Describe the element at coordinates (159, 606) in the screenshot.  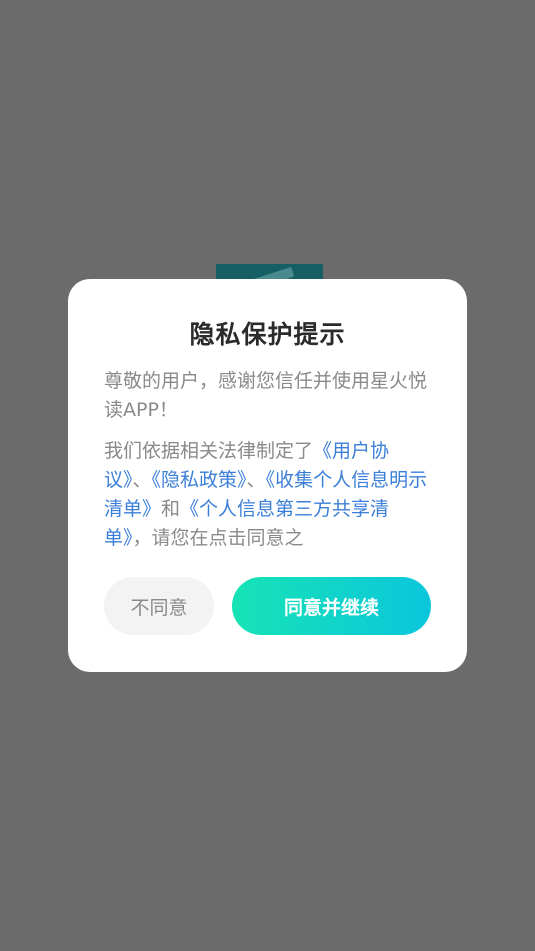
I see `decline-button: 不同意` at that location.